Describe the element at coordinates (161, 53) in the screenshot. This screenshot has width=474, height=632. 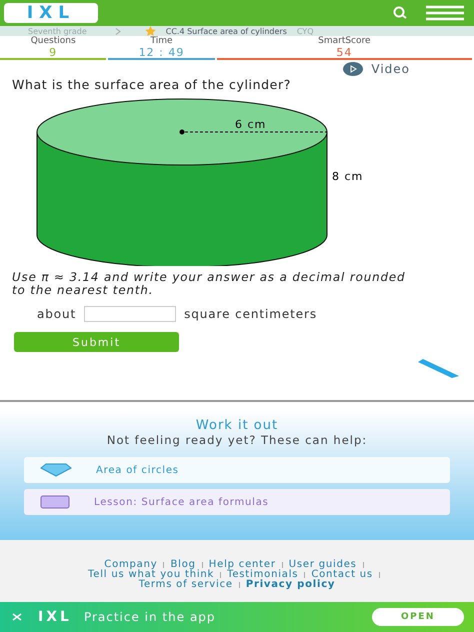
I see `stat-value: 12 : 49` at that location.